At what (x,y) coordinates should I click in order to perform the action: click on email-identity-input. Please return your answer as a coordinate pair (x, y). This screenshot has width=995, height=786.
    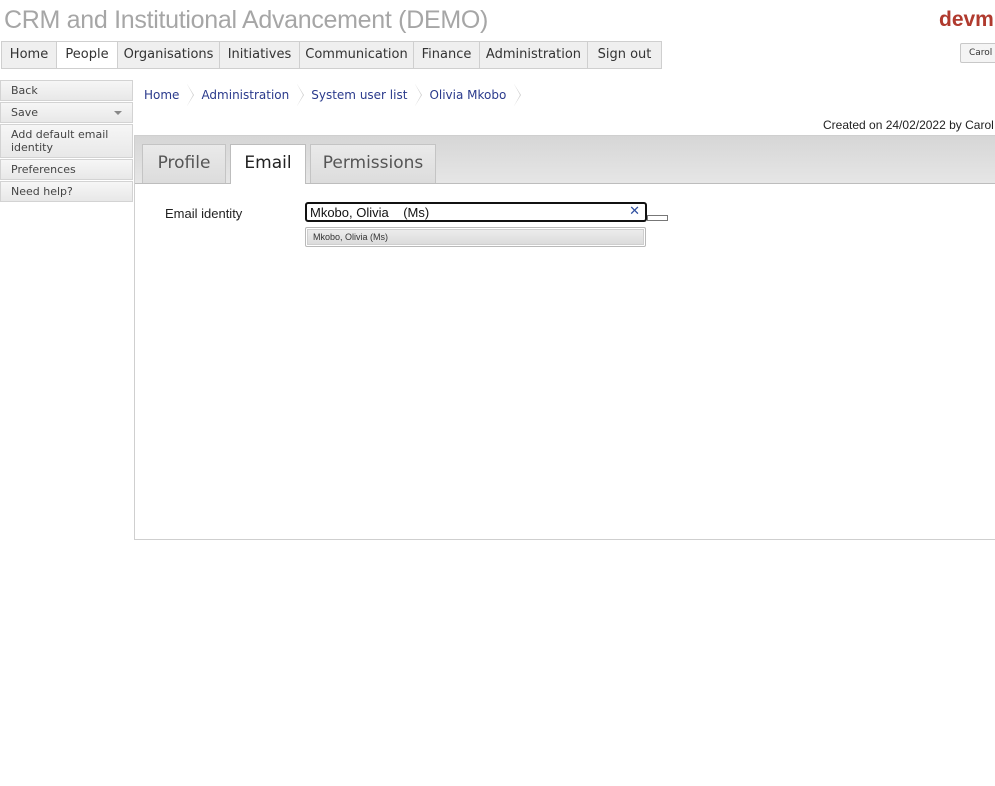
    Looking at the image, I should click on (465, 212).